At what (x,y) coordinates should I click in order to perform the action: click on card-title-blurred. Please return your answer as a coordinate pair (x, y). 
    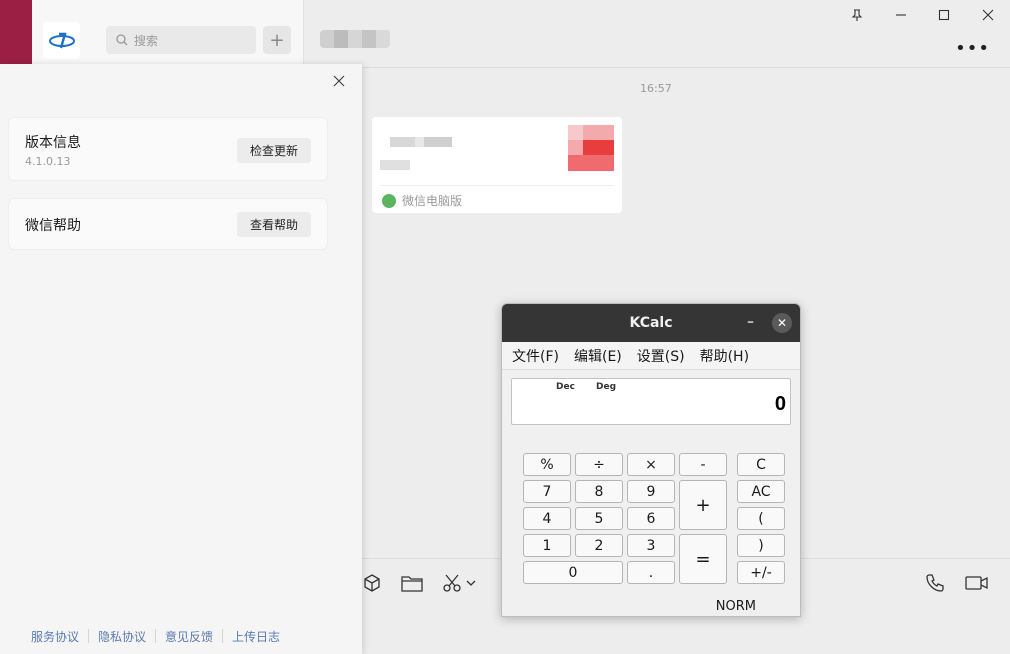
    Looking at the image, I should click on (421, 142).